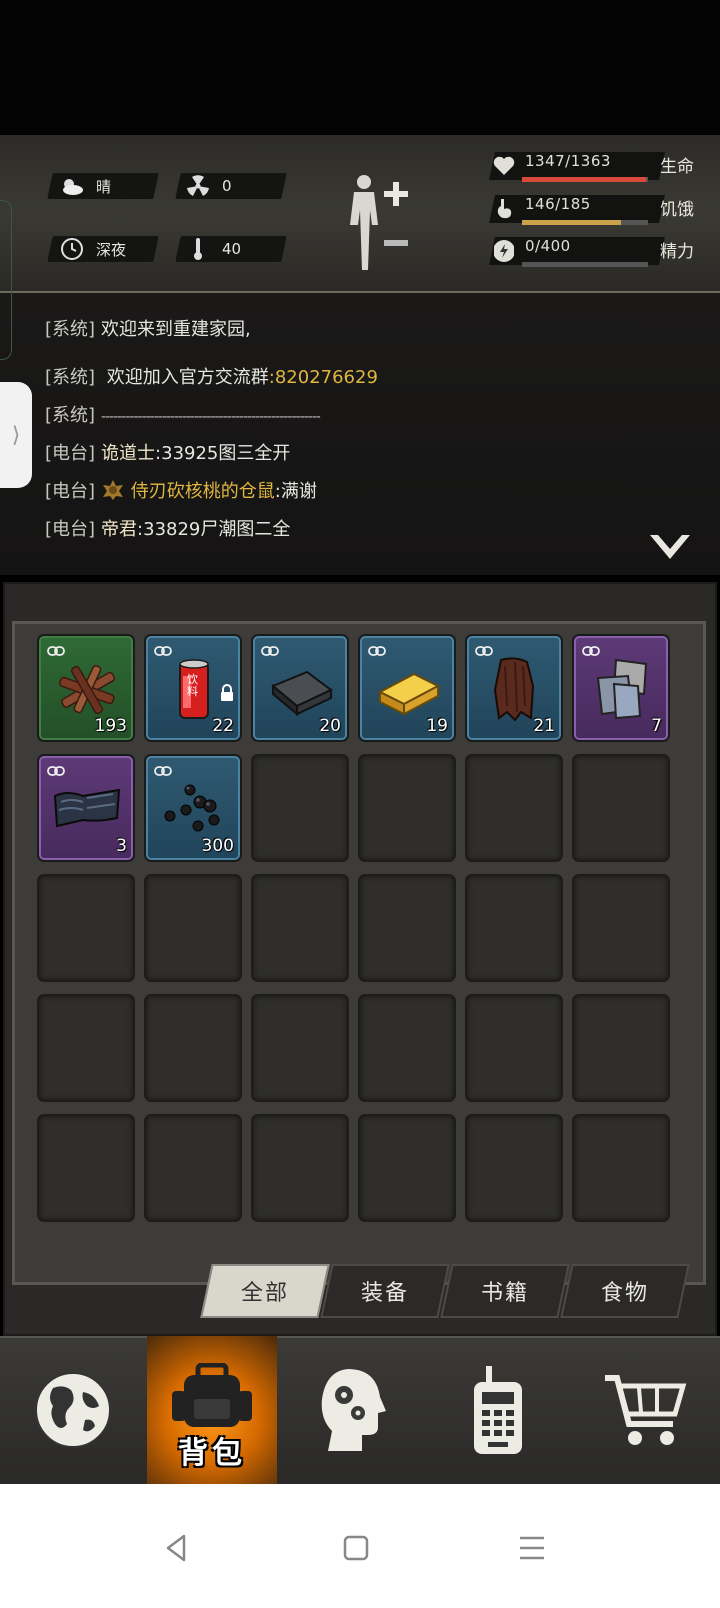  I want to click on health-fill, so click(584, 179).